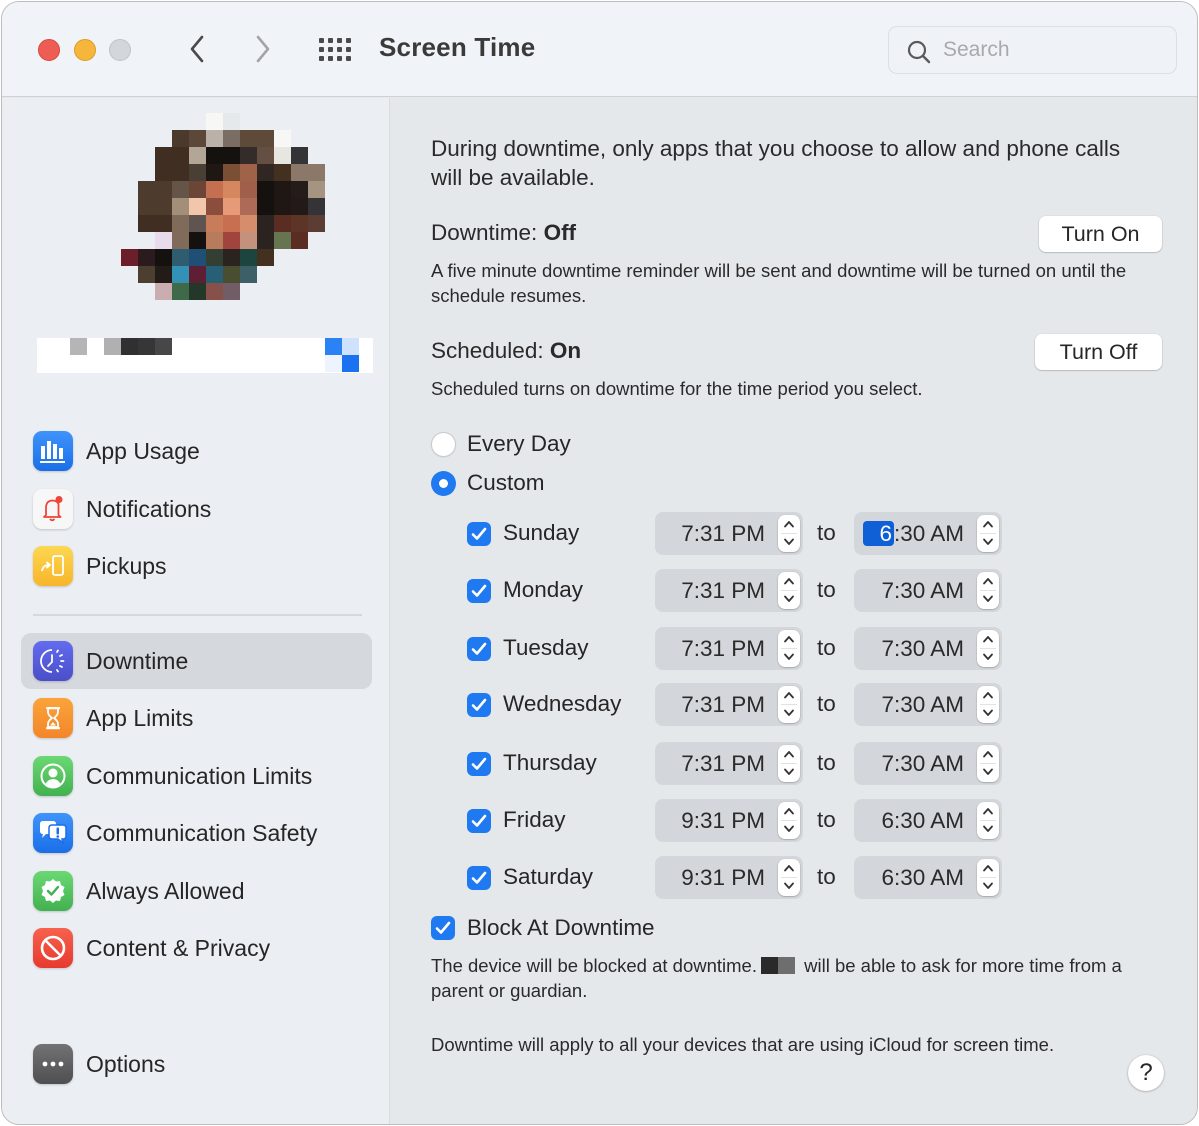 The image size is (1199, 1126). I want to click on sidebar-item-communication-safety: Communication Safety, so click(196, 833).